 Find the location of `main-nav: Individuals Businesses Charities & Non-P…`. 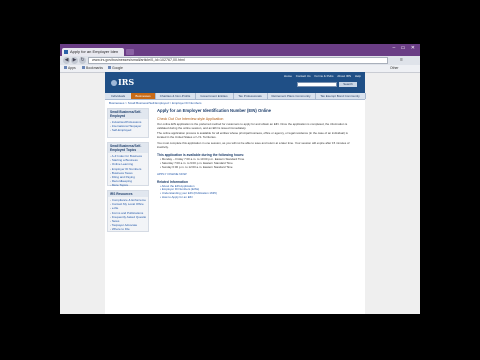

main-nav: Individuals Businesses Charities & Non-P… is located at coordinates (235, 96).